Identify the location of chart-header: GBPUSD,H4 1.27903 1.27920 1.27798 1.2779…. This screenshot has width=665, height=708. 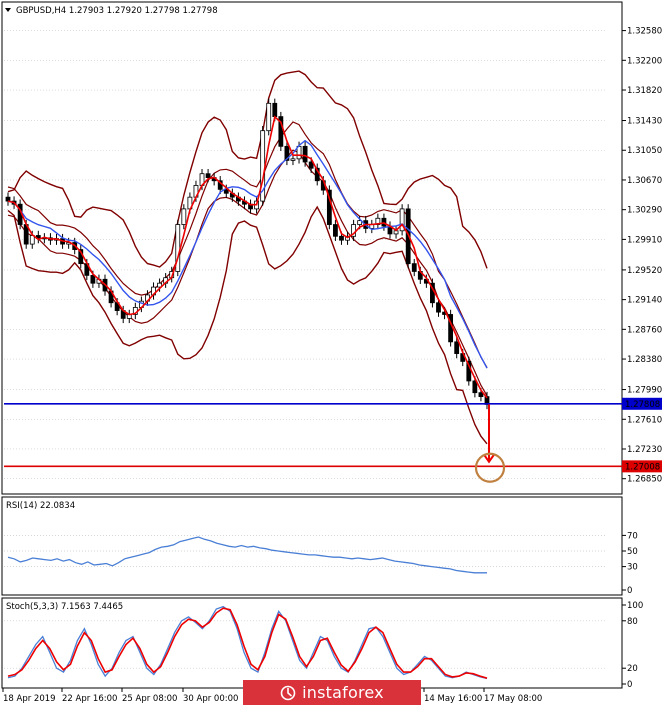
(117, 11).